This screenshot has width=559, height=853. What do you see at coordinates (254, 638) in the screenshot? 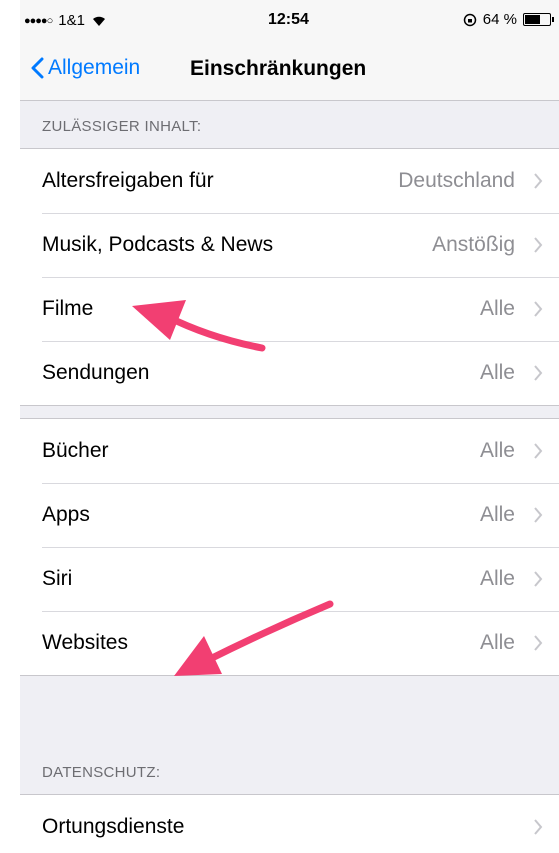
I see `annotation-arrow-websites` at bounding box center [254, 638].